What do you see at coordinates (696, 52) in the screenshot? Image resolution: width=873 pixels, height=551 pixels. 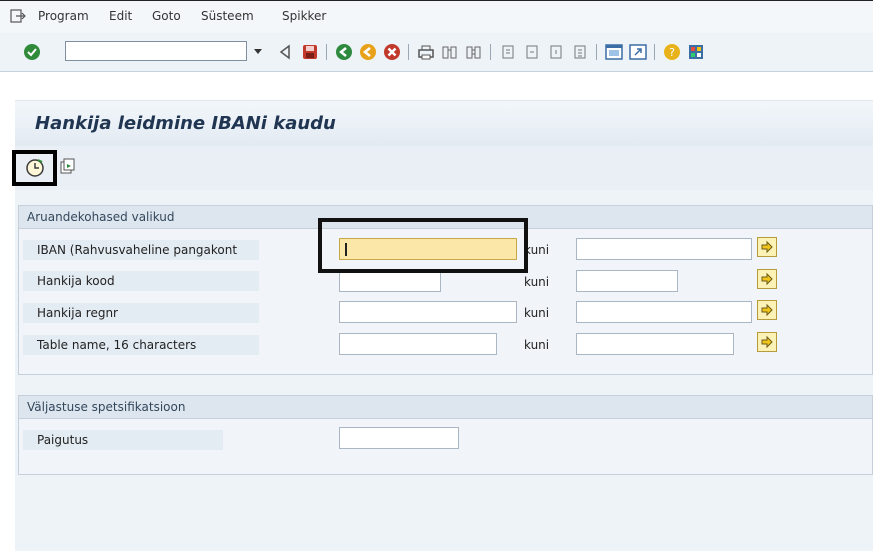 I see `layout-icon` at bounding box center [696, 52].